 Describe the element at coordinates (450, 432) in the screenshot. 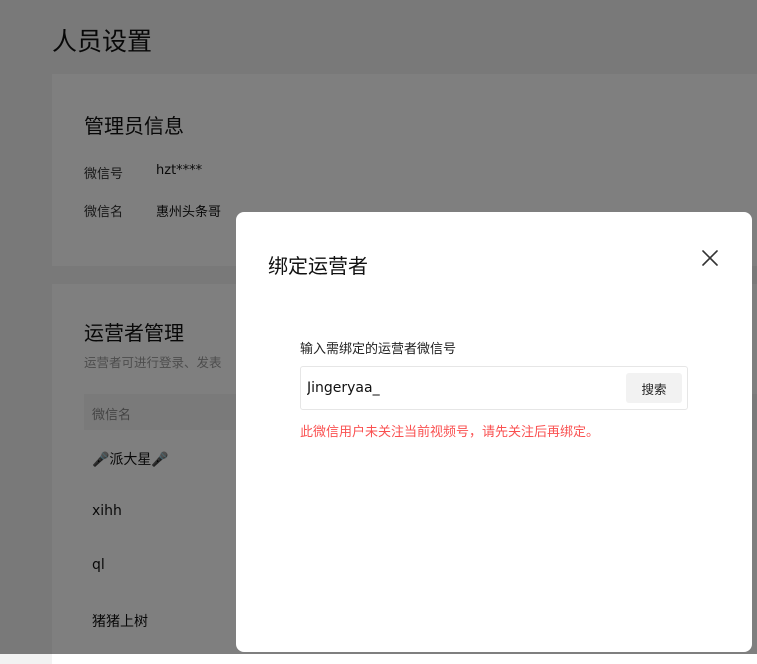

I see `error-message: 此微信用户未关注当前视频号，请先关注后再绑定。` at that location.